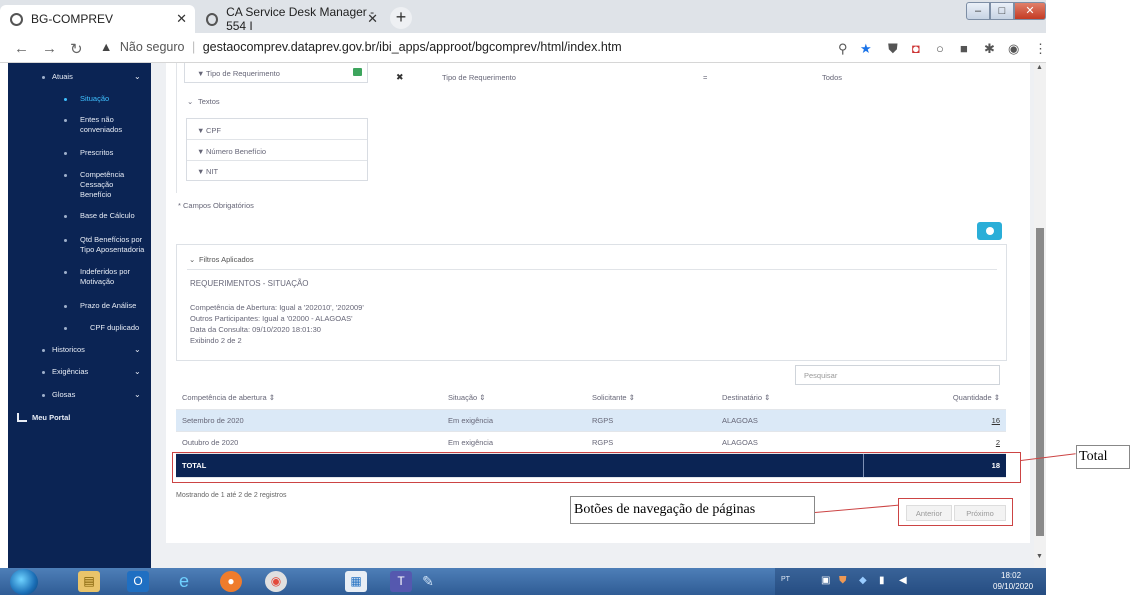 This screenshot has height=595, width=1130. What do you see at coordinates (231, 495) in the screenshot?
I see `pagination-info: Mostrando de 1 até 2 de 2 registros` at bounding box center [231, 495].